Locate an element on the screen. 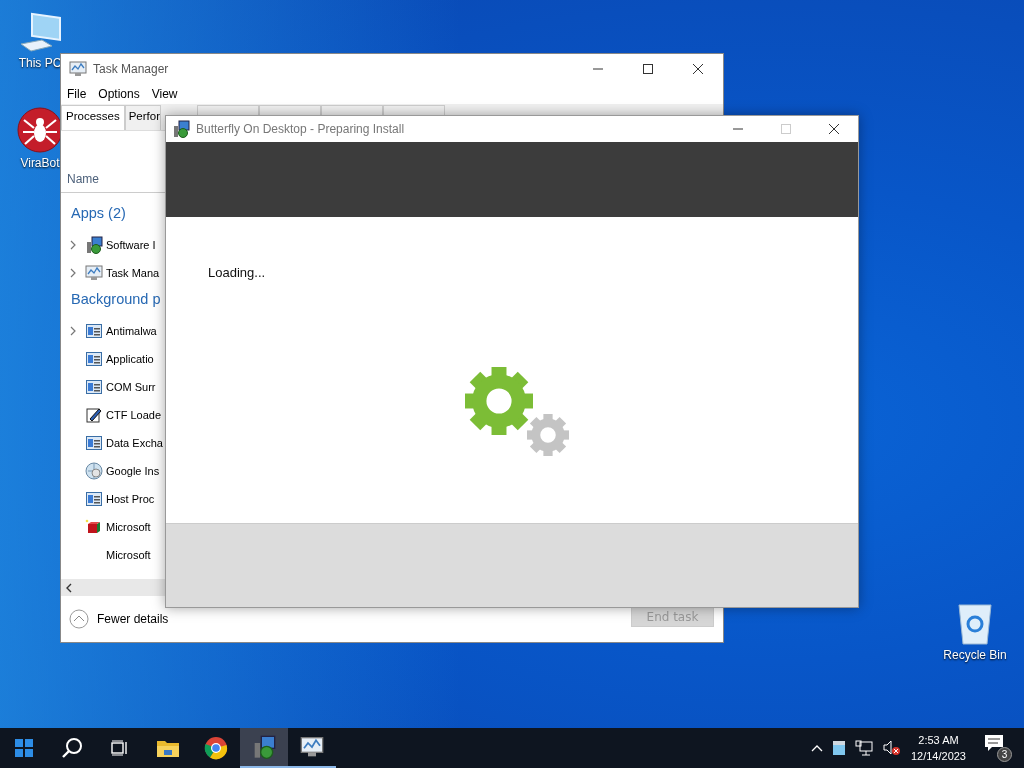  collapse-icon is located at coordinates (79, 619).